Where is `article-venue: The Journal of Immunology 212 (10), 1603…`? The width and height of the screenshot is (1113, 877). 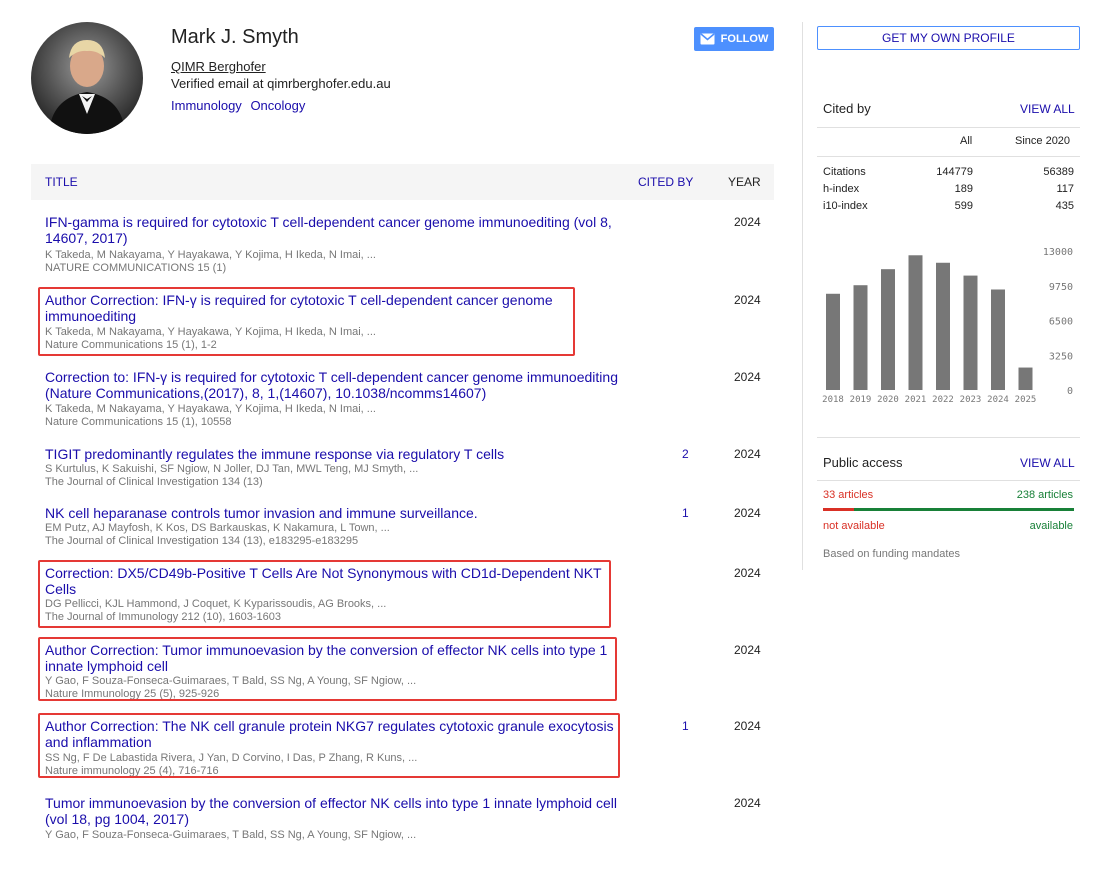 article-venue: The Journal of Immunology 212 (10), 1603… is located at coordinates (163, 617).